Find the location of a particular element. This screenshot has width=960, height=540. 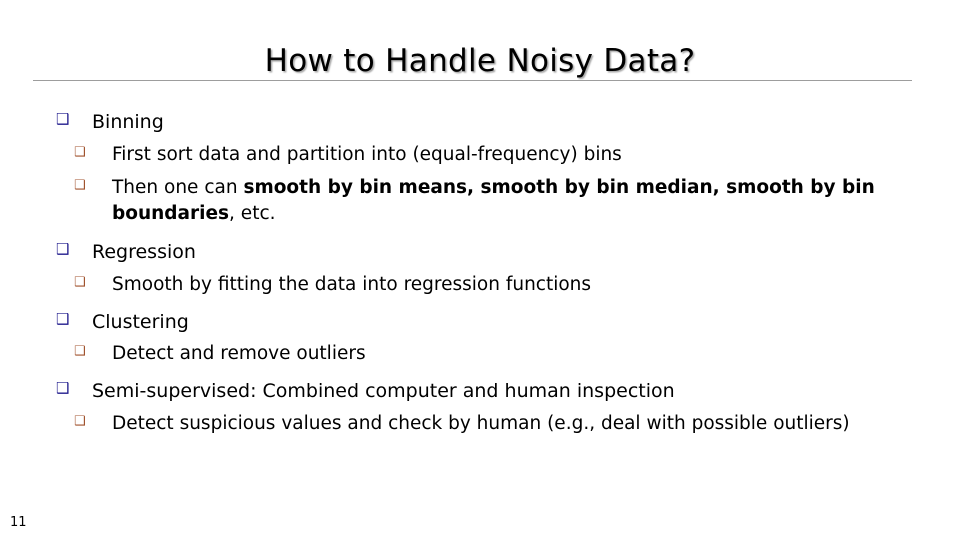

list-item: ❑ Clustering is located at coordinates (480, 322).